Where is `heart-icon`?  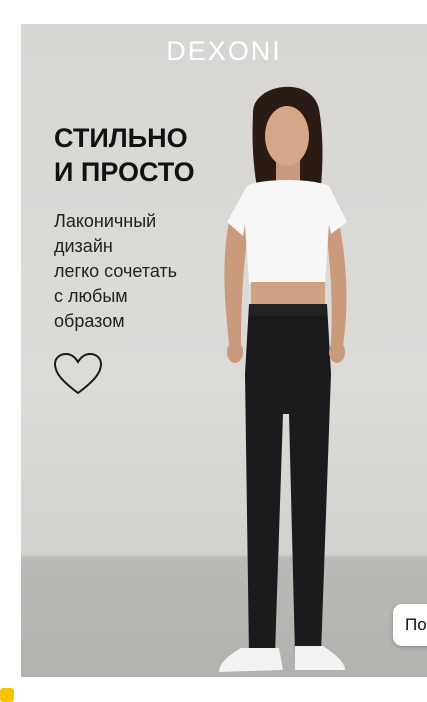 heart-icon is located at coordinates (78, 374).